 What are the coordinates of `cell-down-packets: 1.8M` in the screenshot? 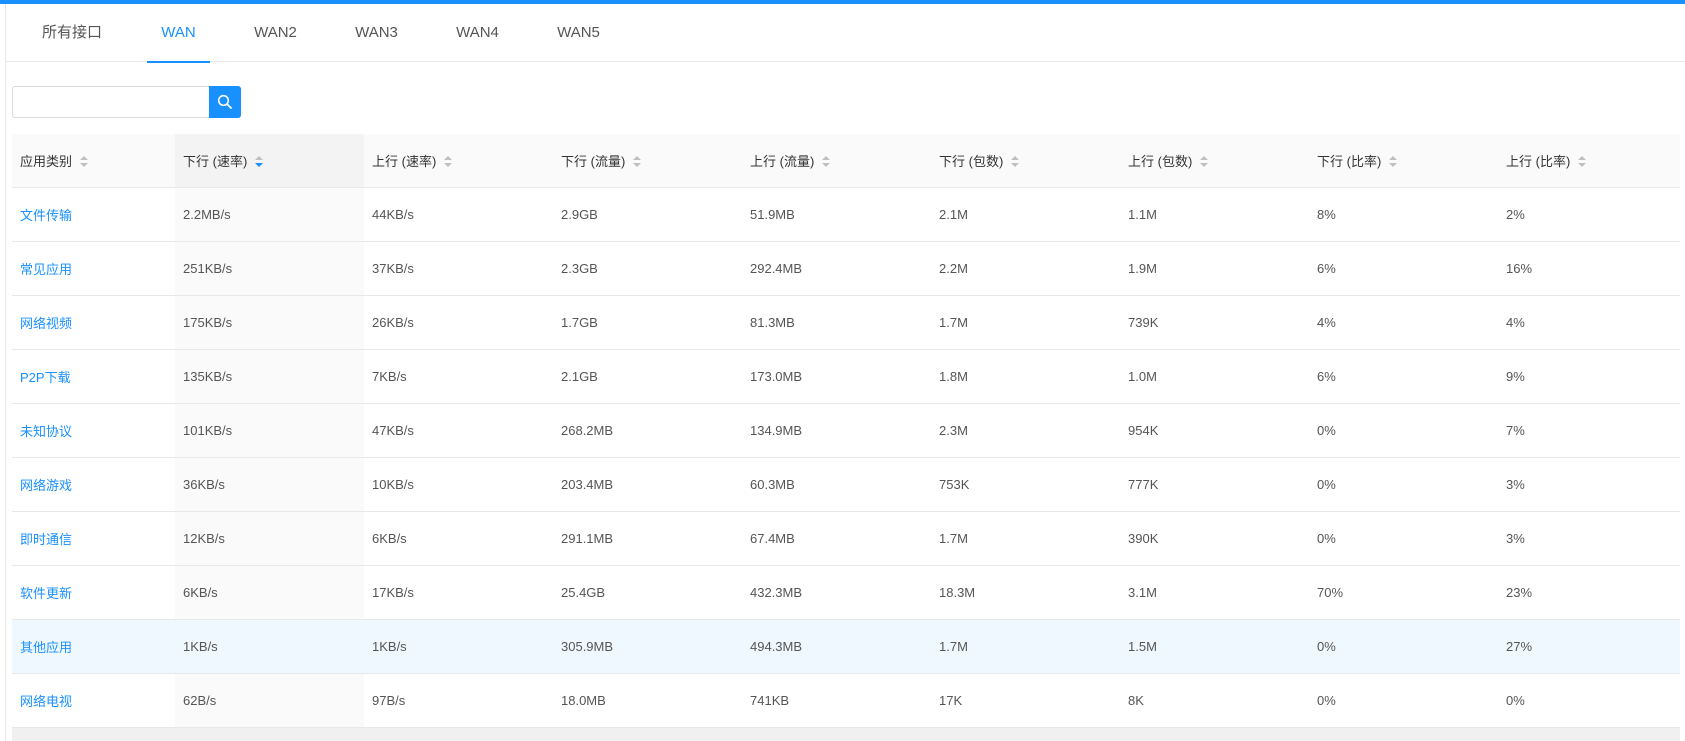 It's located at (1025, 376).